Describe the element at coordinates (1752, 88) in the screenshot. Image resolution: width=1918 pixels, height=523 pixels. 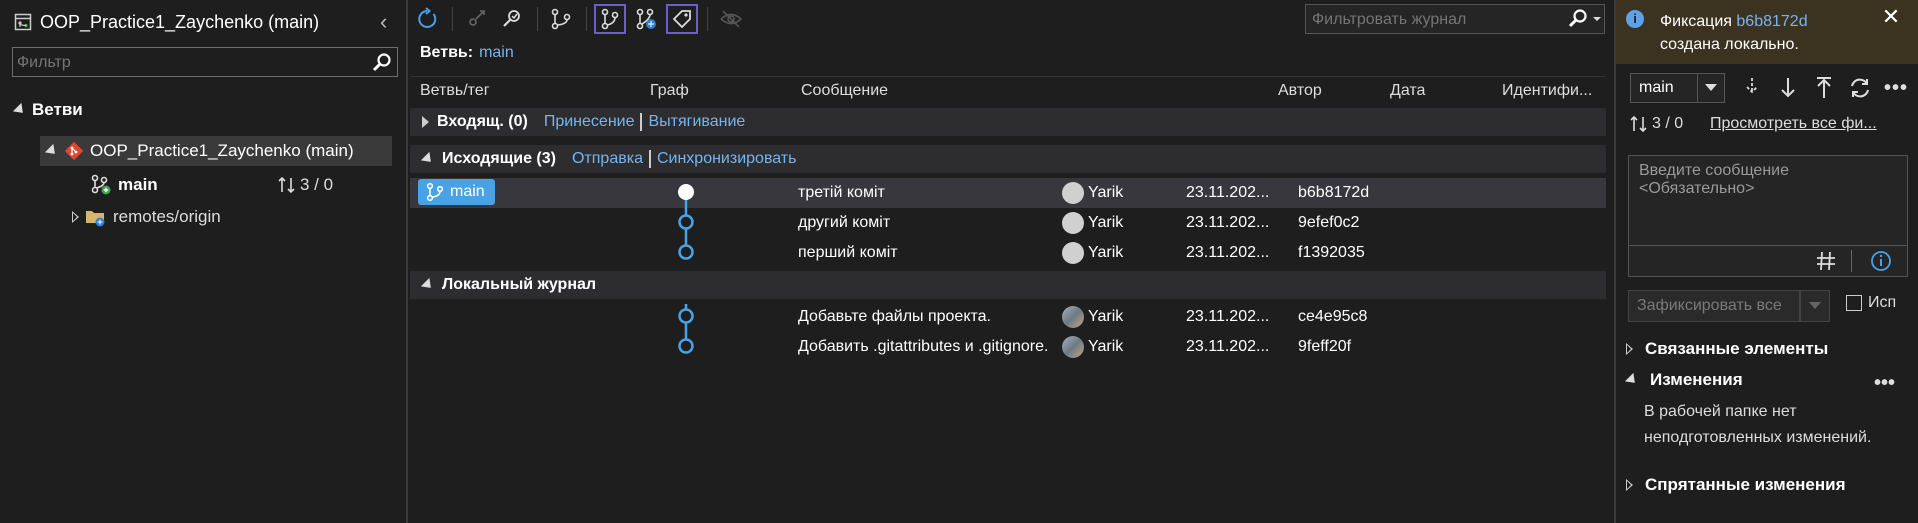
I see `fetch-button` at that location.